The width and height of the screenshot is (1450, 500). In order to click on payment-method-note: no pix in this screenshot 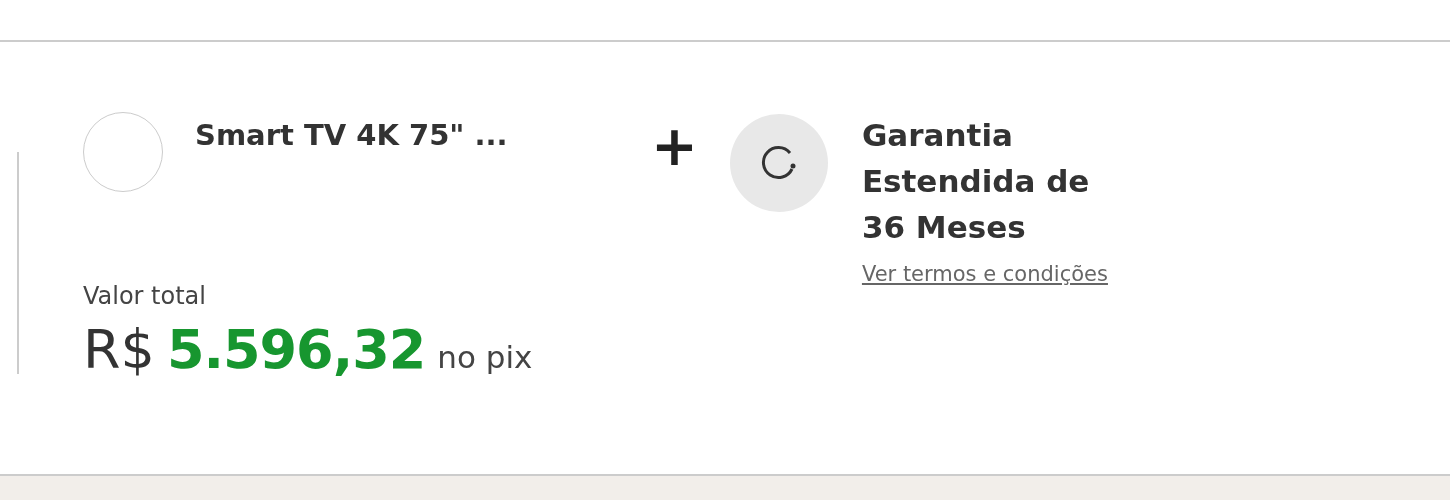, I will do `click(485, 357)`.